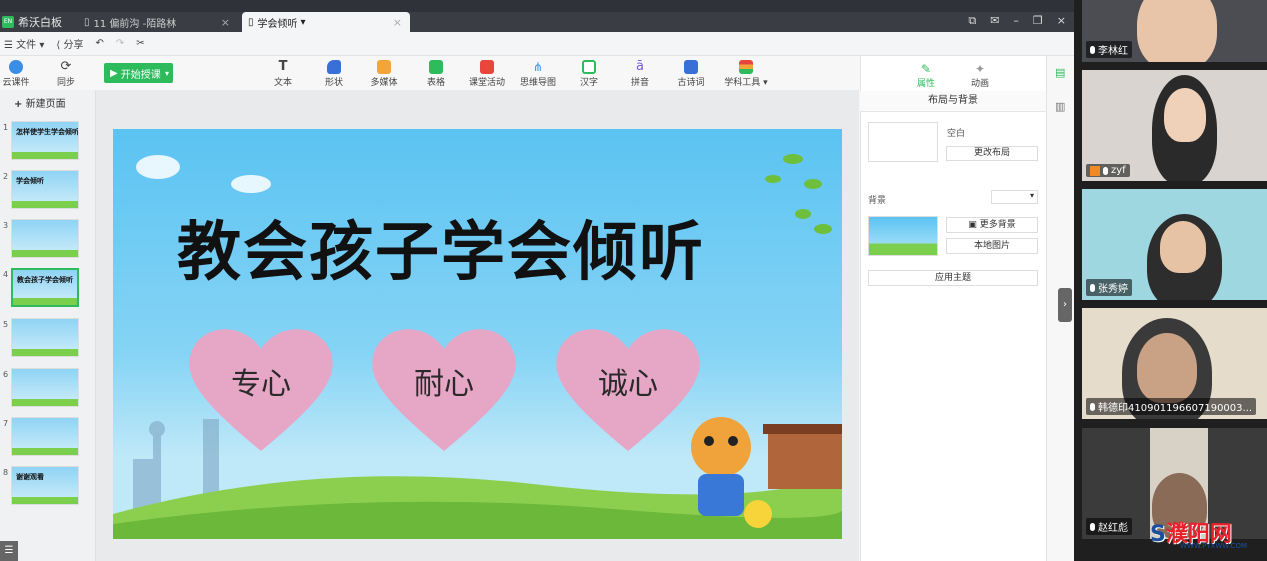 Image resolution: width=1267 pixels, height=561 pixels. Describe the element at coordinates (926, 75) in the screenshot. I see `tab-properties: ✎ 属性` at that location.